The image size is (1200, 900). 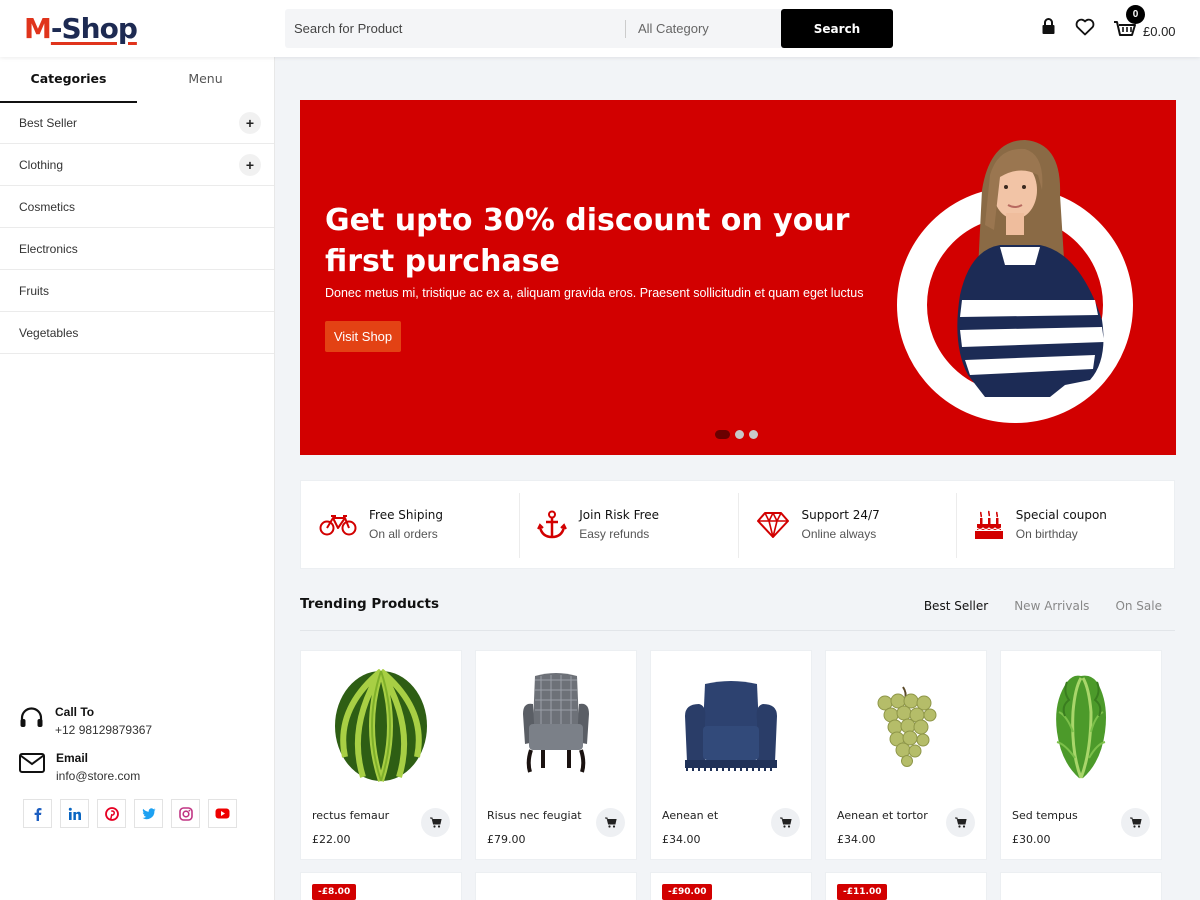 I want to click on twitter-icon, so click(x=148, y=813).